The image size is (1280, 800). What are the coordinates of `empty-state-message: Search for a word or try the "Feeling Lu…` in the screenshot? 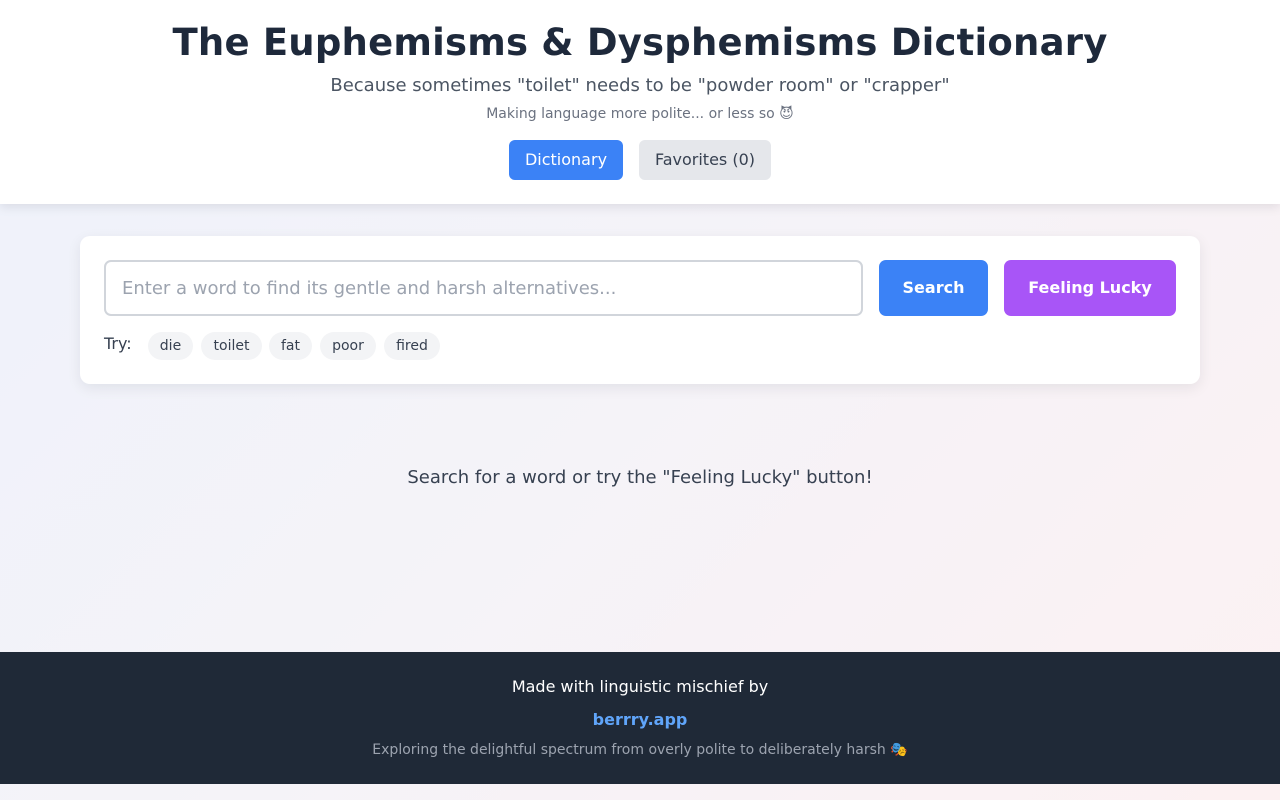 It's located at (640, 477).